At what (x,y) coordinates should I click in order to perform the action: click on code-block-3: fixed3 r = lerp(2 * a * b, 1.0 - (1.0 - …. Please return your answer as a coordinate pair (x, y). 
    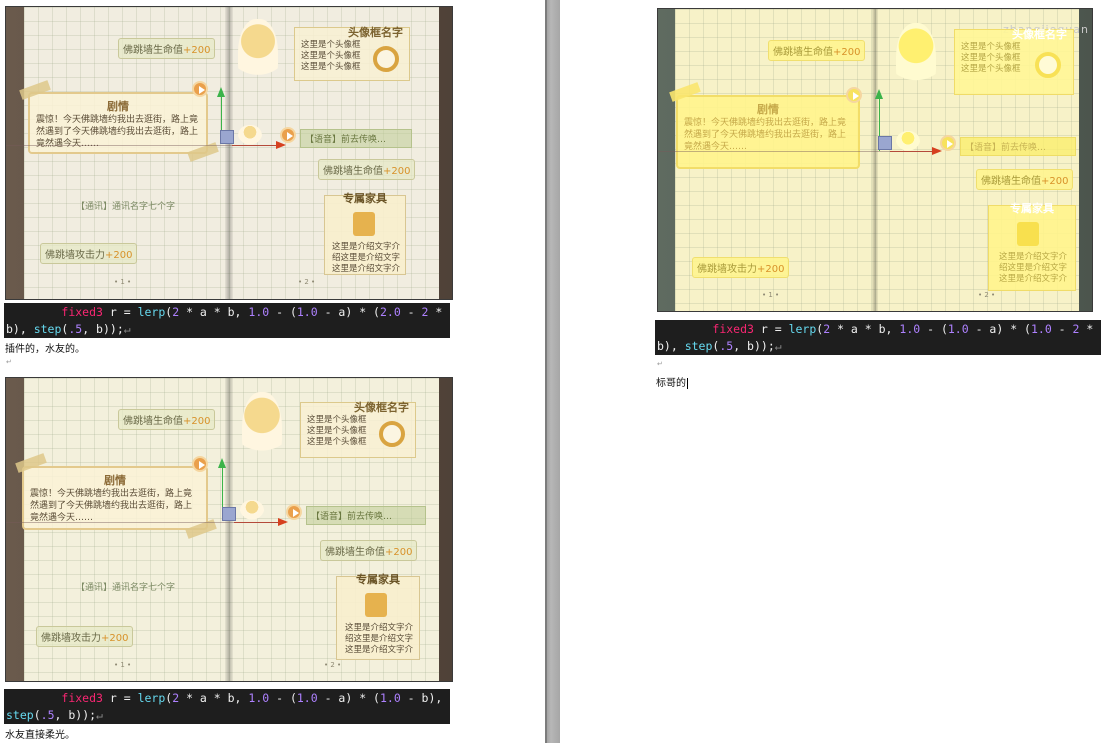
    Looking at the image, I should click on (878, 337).